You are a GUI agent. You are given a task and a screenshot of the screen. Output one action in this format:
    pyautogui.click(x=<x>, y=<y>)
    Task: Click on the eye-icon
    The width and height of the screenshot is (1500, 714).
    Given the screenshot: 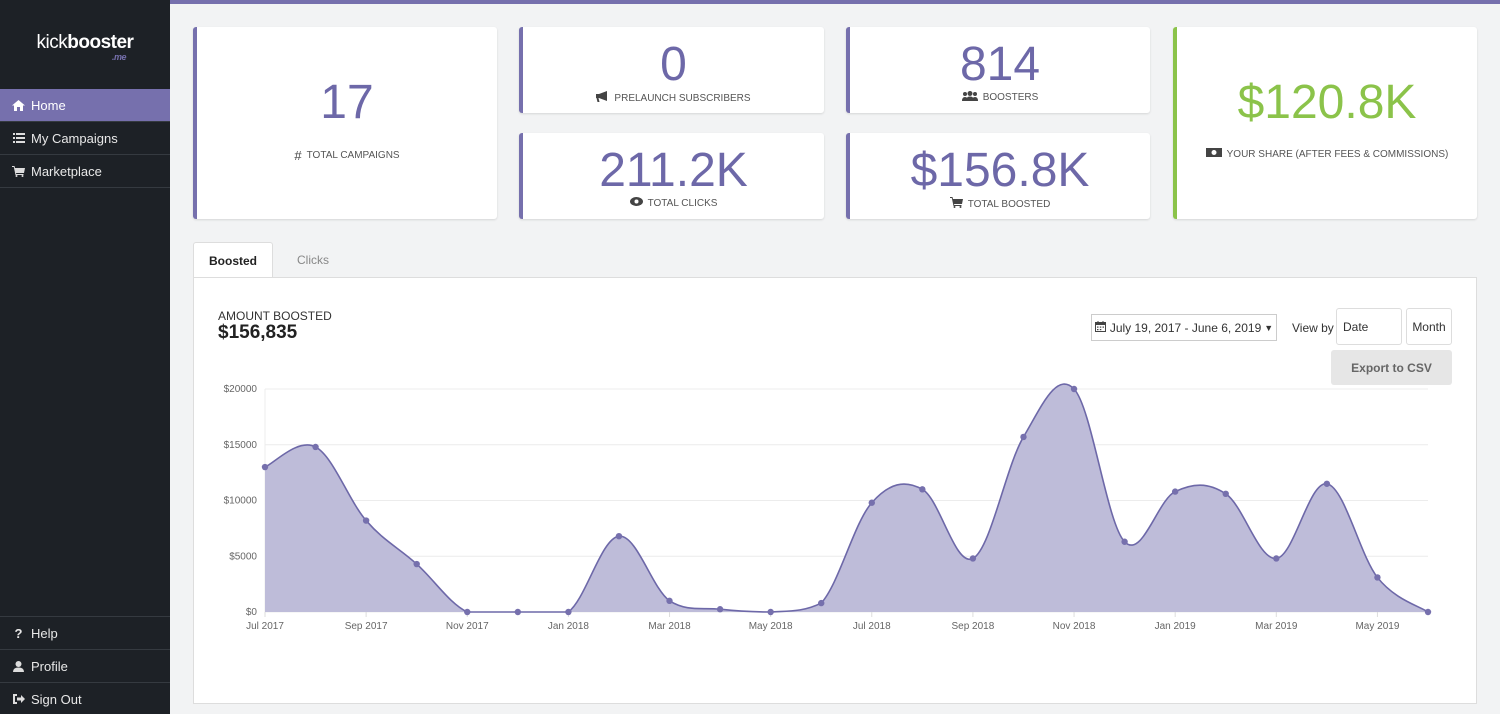 What is the action you would take?
    pyautogui.click(x=636, y=203)
    